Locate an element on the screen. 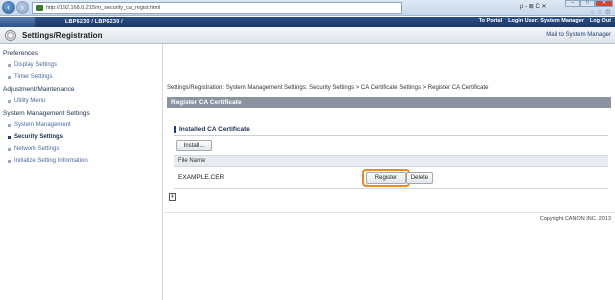 The height and width of the screenshot is (300, 615). sidebar-item-security-settings: Security Settings is located at coordinates (35, 137).